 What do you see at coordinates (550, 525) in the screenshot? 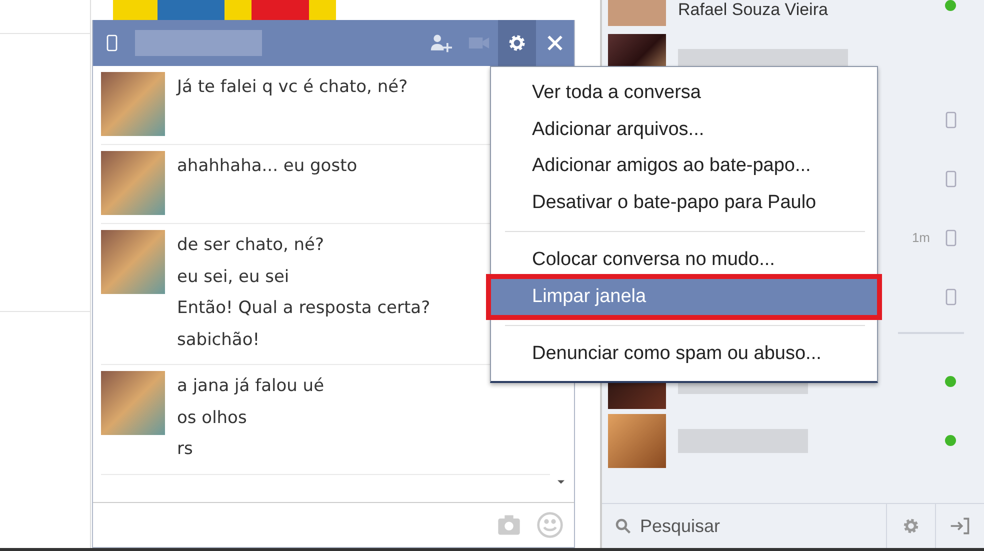
I see `smiley-icon` at bounding box center [550, 525].